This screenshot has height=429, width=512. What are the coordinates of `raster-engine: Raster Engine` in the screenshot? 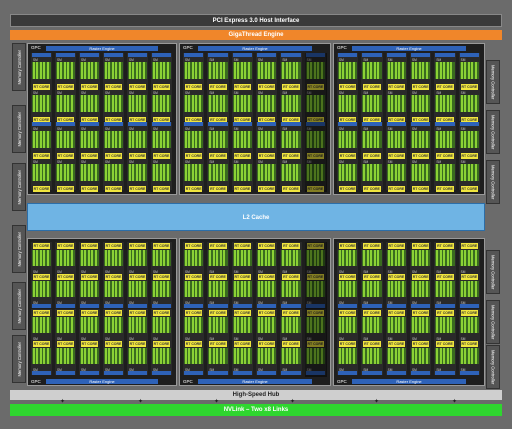 It's located at (102, 381).